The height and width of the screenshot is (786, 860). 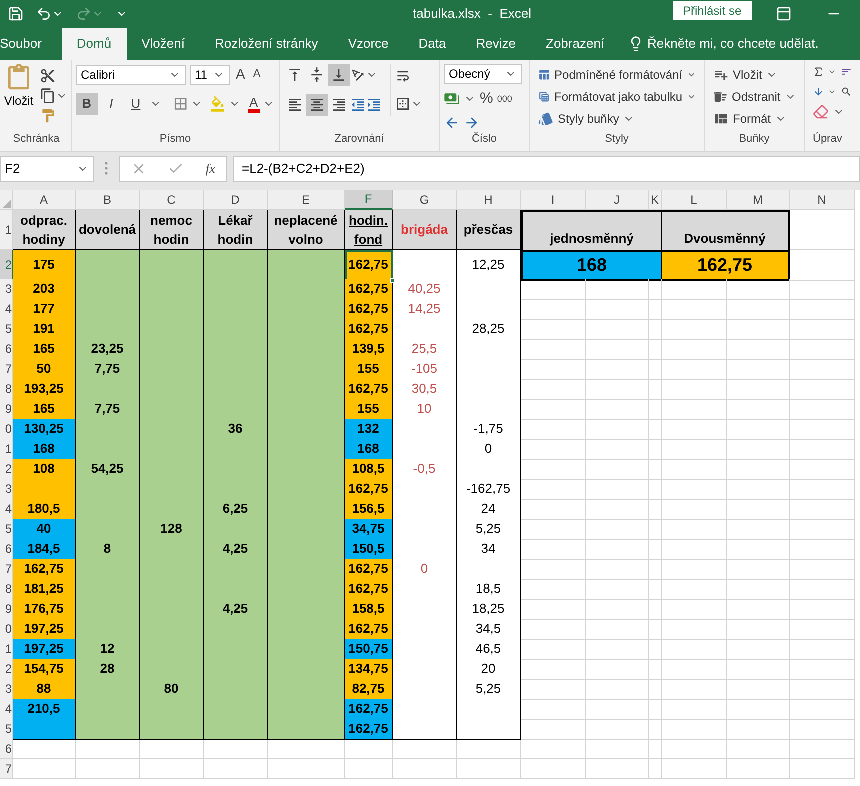 What do you see at coordinates (472, 14) in the screenshot?
I see `window-title: tabulka.xlsx - Excel` at bounding box center [472, 14].